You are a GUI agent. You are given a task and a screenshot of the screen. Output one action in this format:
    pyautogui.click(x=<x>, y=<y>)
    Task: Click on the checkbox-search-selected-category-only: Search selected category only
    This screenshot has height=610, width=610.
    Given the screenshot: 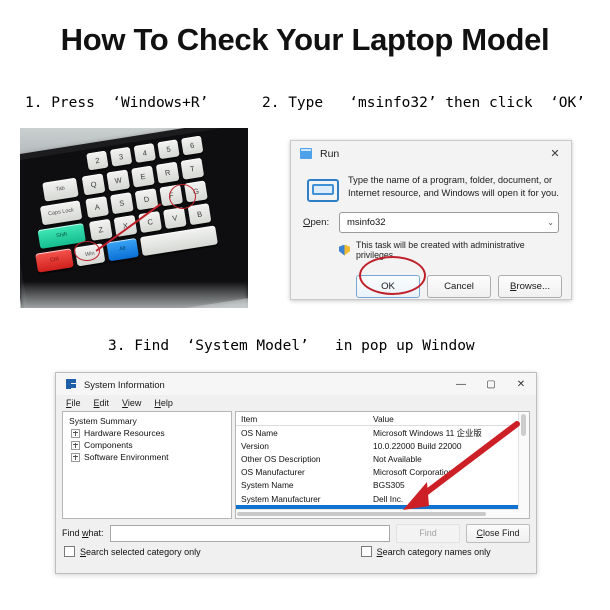 What is the action you would take?
    pyautogui.click(x=132, y=551)
    